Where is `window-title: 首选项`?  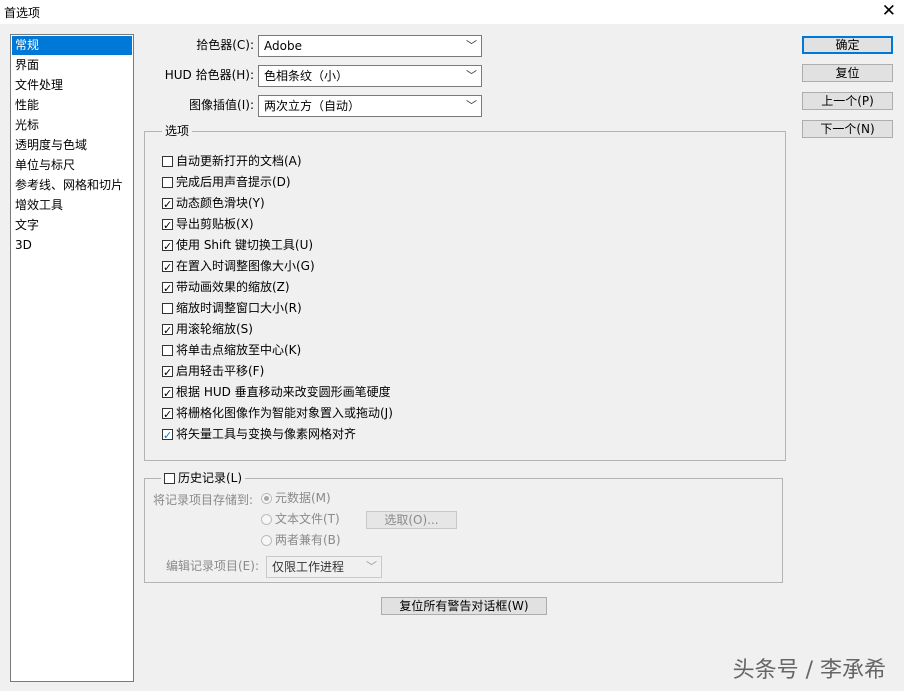
window-title: 首选项 is located at coordinates (22, 13).